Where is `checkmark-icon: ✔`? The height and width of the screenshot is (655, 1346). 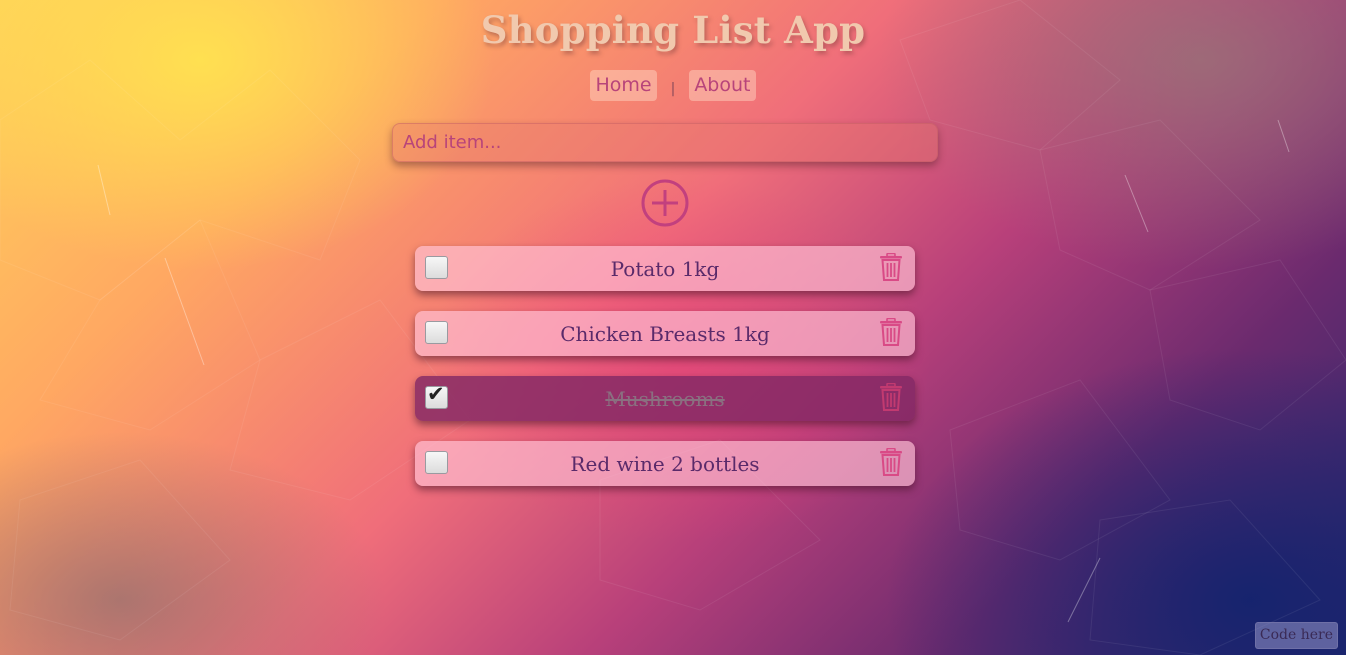 checkmark-icon: ✔ is located at coordinates (436, 394).